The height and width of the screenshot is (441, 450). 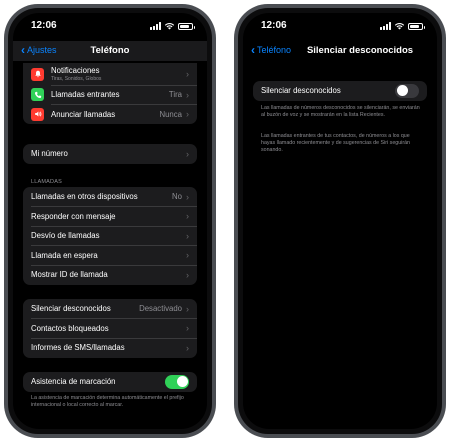 I want to click on back-button: ‹ Ajustes, so click(x=39, y=49).